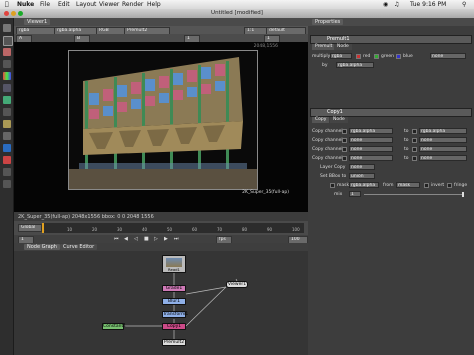 This screenshot has height=355, width=474. I want to click on merge-tool-icon, so click(7, 112).